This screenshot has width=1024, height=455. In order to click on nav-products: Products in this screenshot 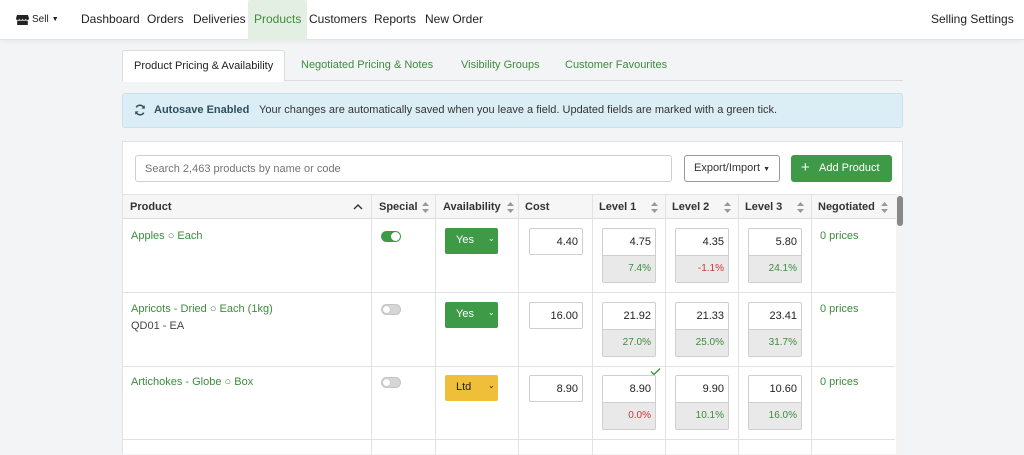, I will do `click(278, 20)`.